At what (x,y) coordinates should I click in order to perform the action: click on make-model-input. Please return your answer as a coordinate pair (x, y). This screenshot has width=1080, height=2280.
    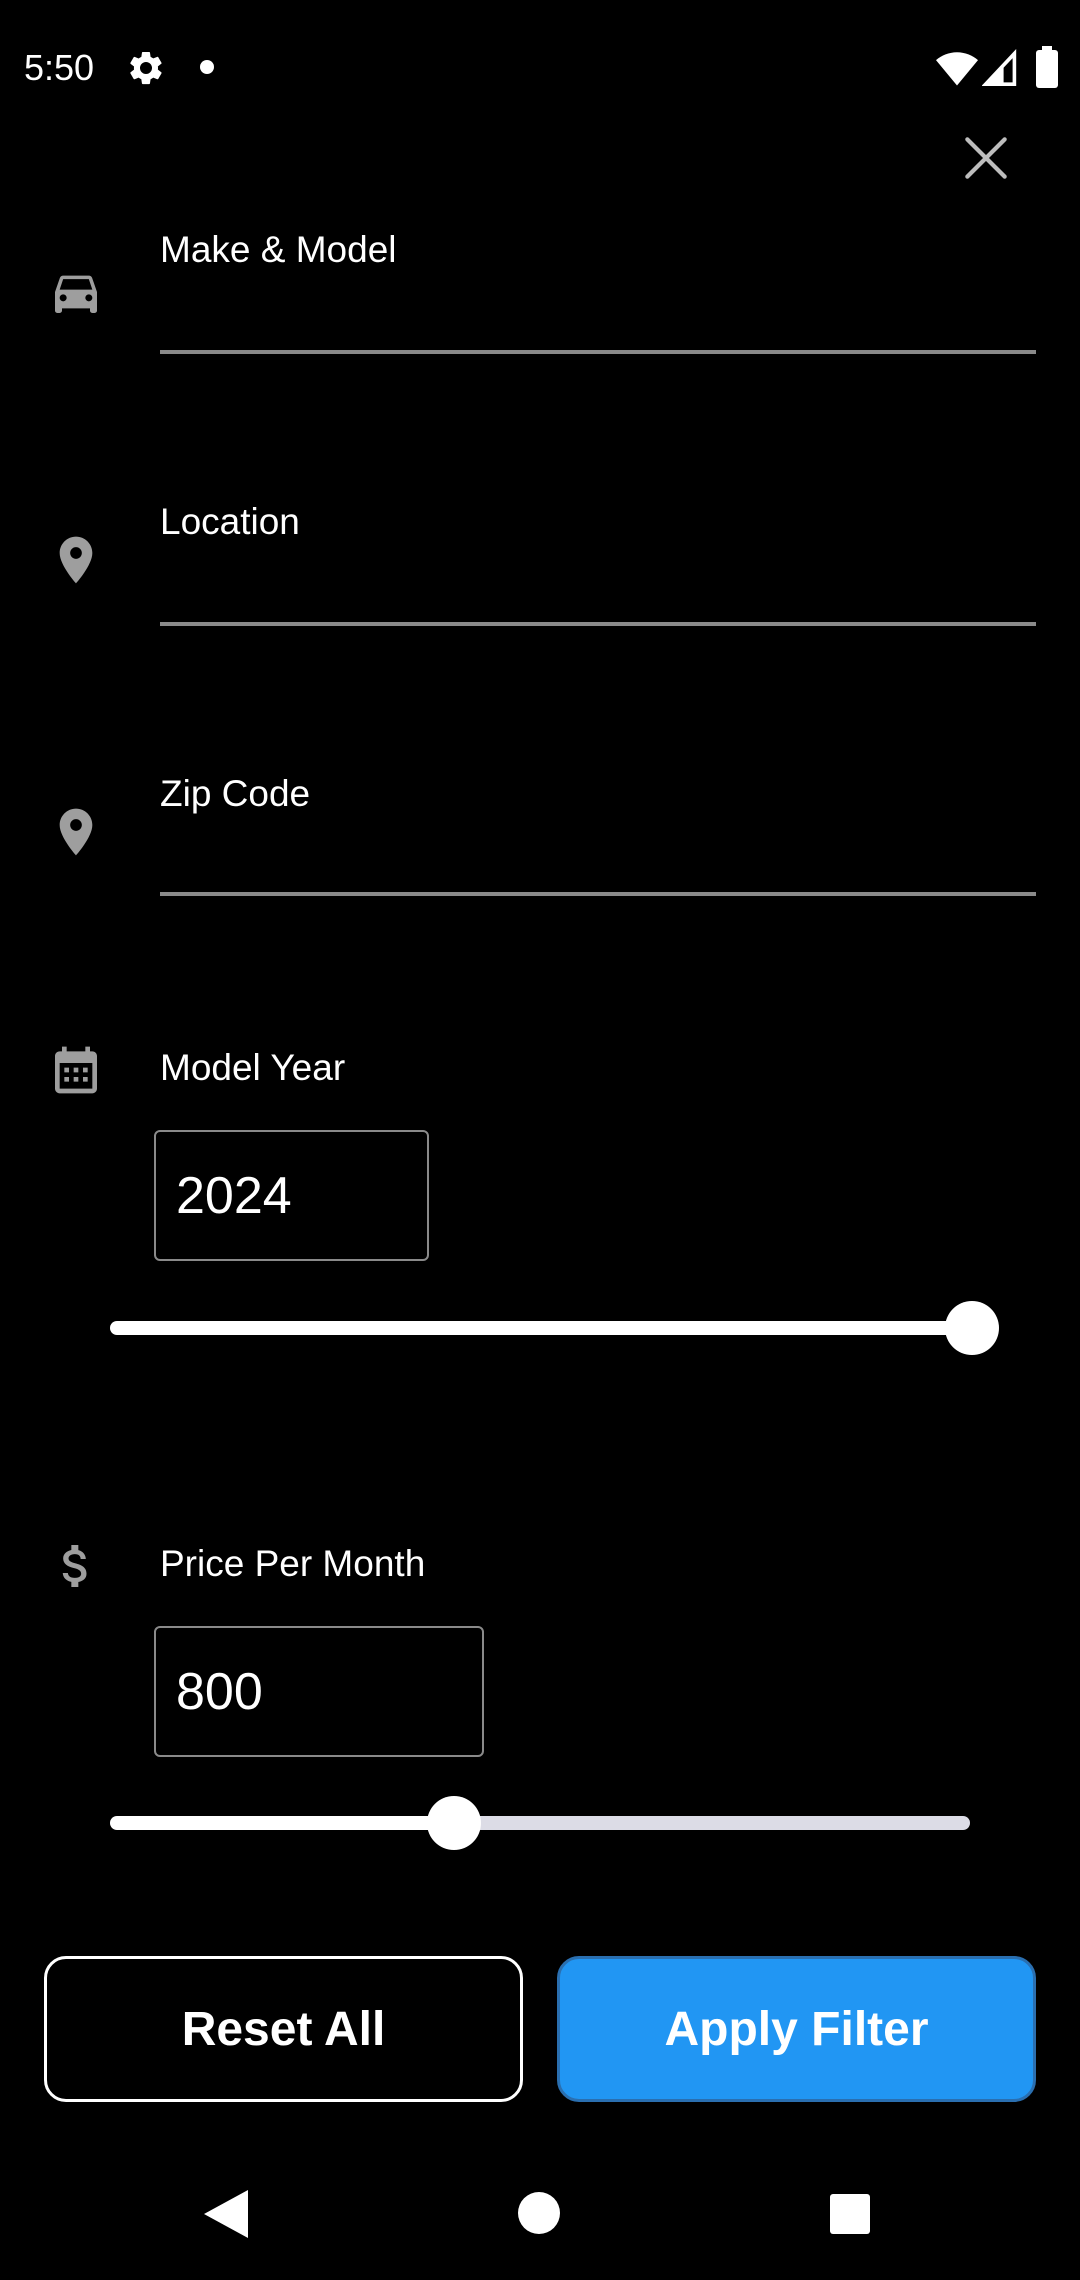
    Looking at the image, I should click on (598, 300).